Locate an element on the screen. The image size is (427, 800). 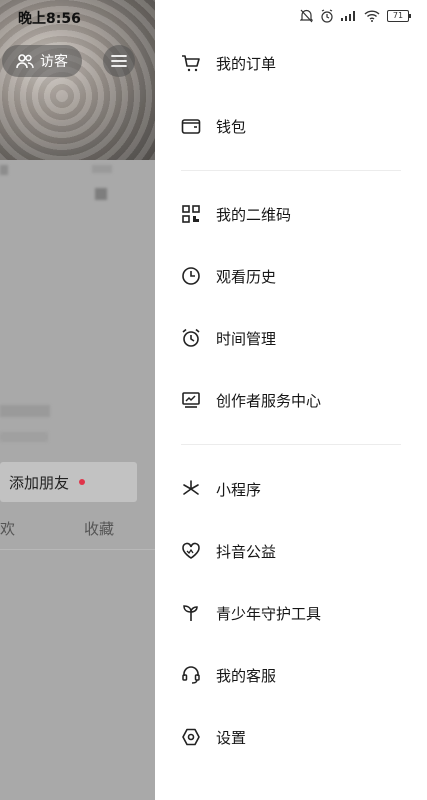
wallet-icon is located at coordinates (191, 126).